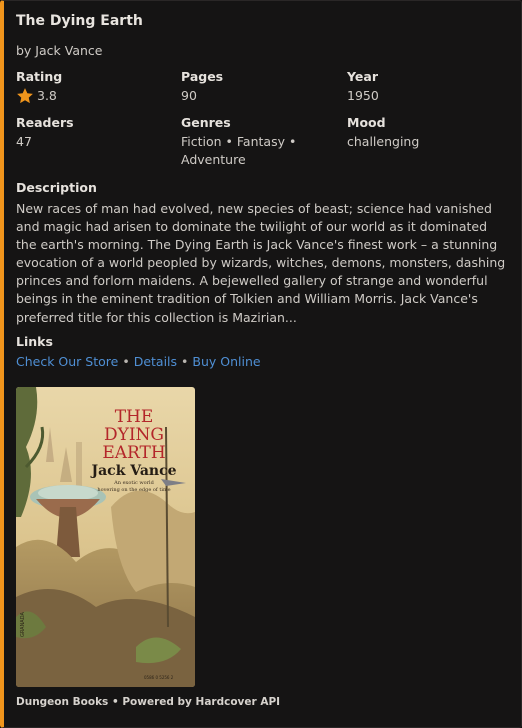 This screenshot has width=522, height=728. What do you see at coordinates (133, 490) in the screenshot?
I see `cover-tagline-2: hovering on the edge of time` at bounding box center [133, 490].